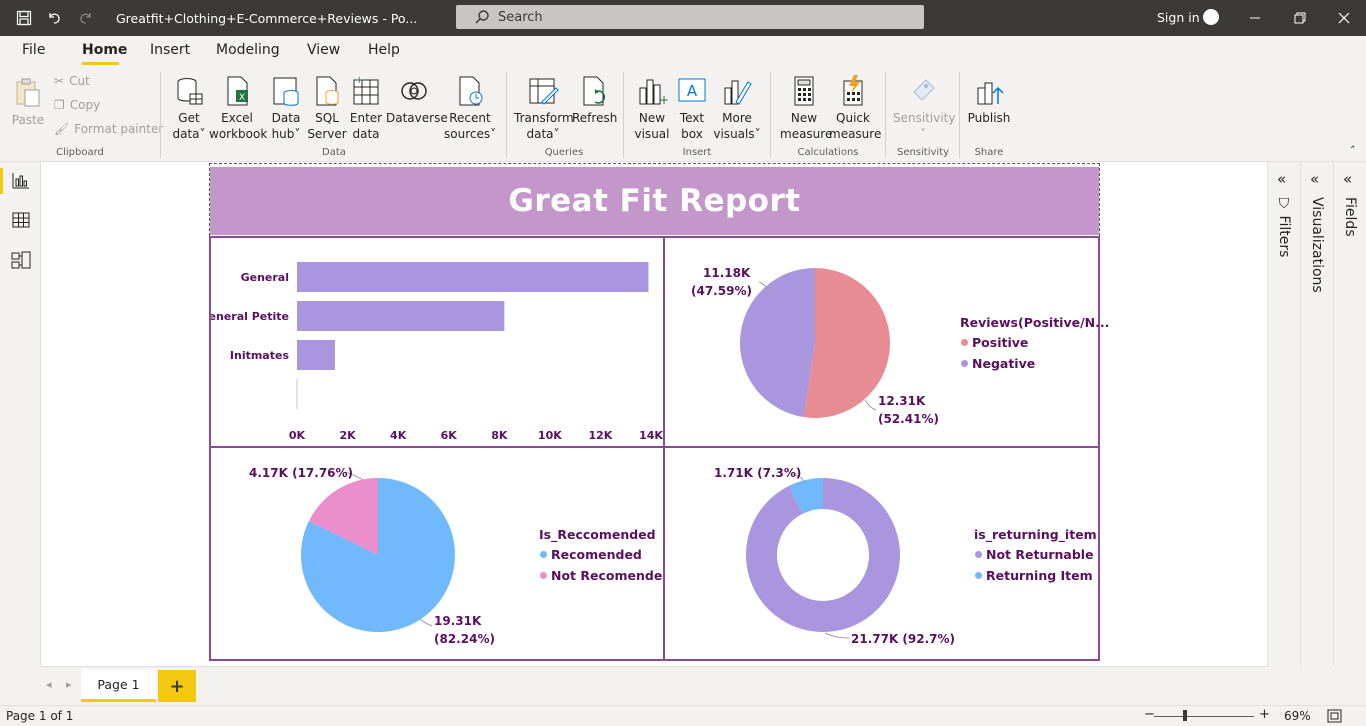 This screenshot has height=726, width=1366. Describe the element at coordinates (1349, 414) in the screenshot. I see `fields-pane: « Fields` at that location.